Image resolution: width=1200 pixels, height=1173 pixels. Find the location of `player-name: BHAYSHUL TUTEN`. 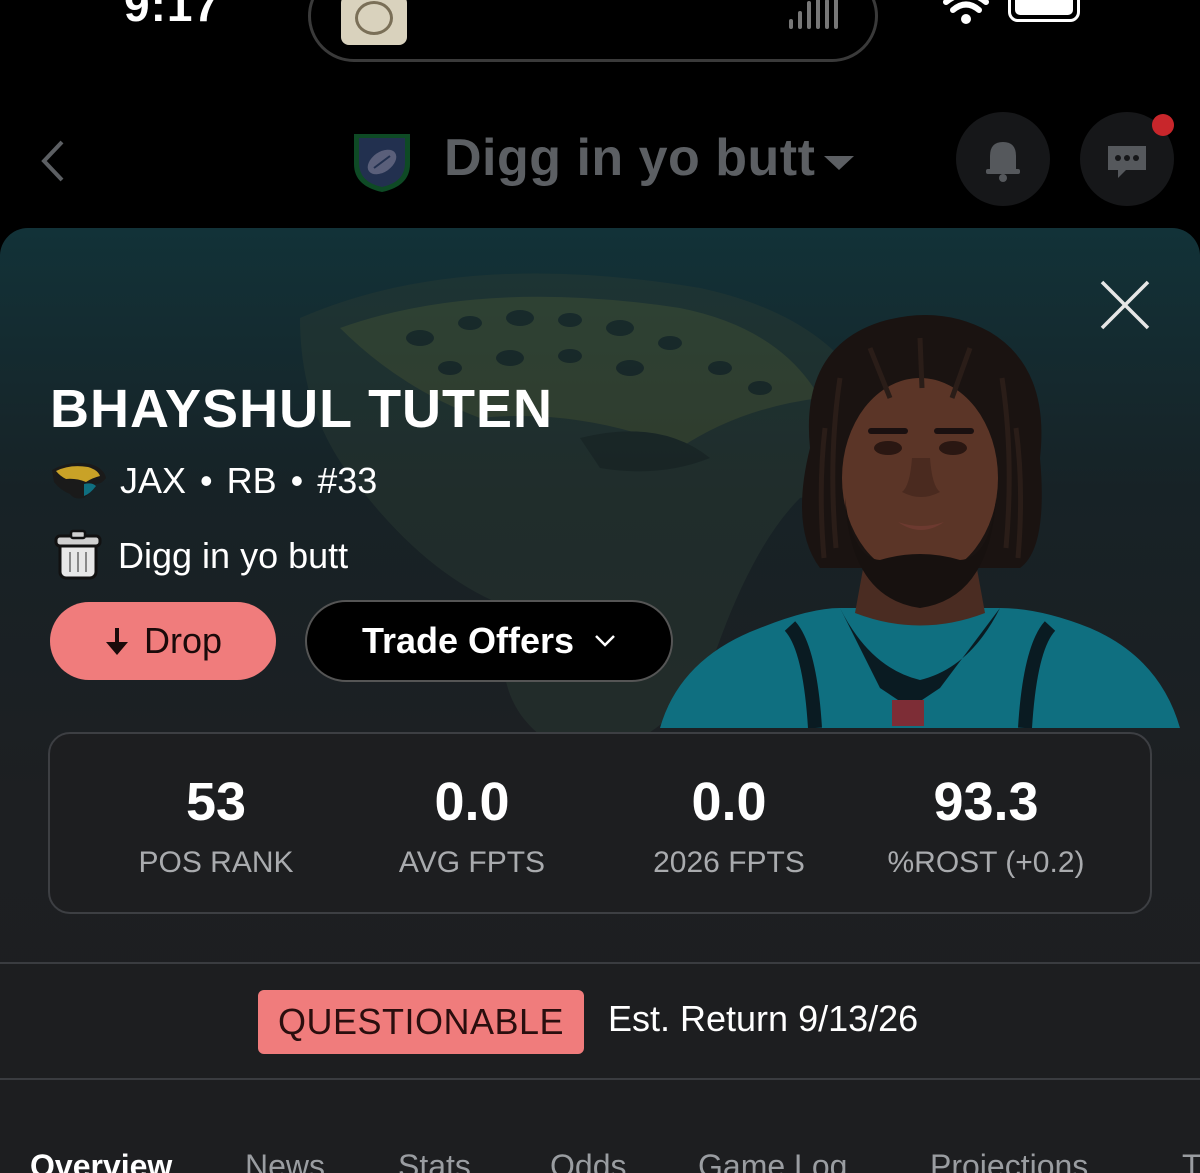

player-name: BHAYSHUL TUTEN is located at coordinates (302, 409).